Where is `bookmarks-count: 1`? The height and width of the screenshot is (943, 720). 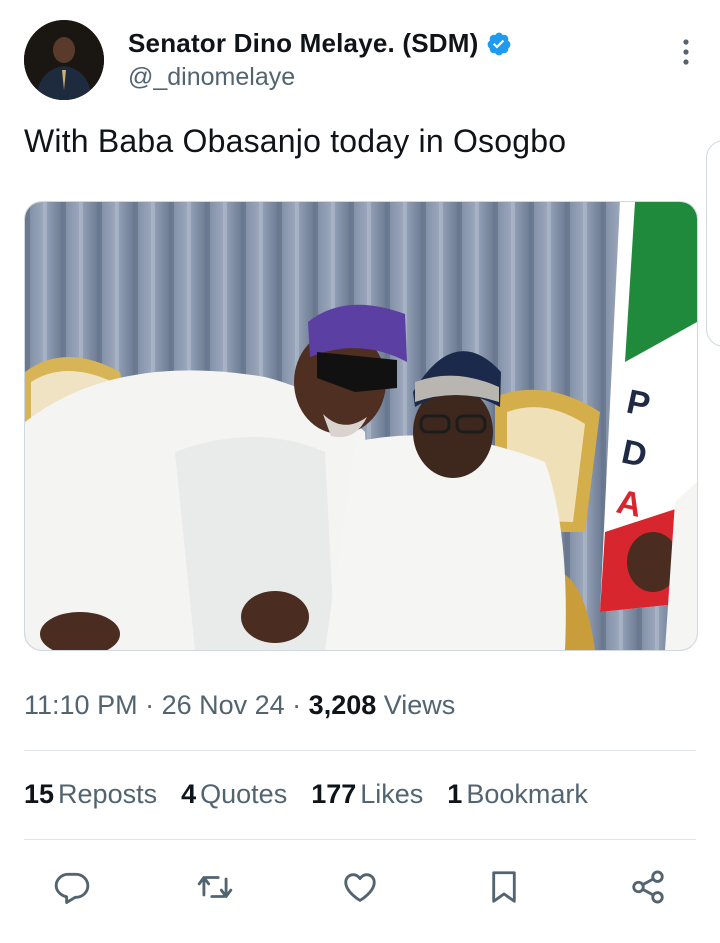 bookmarks-count: 1 is located at coordinates (455, 794).